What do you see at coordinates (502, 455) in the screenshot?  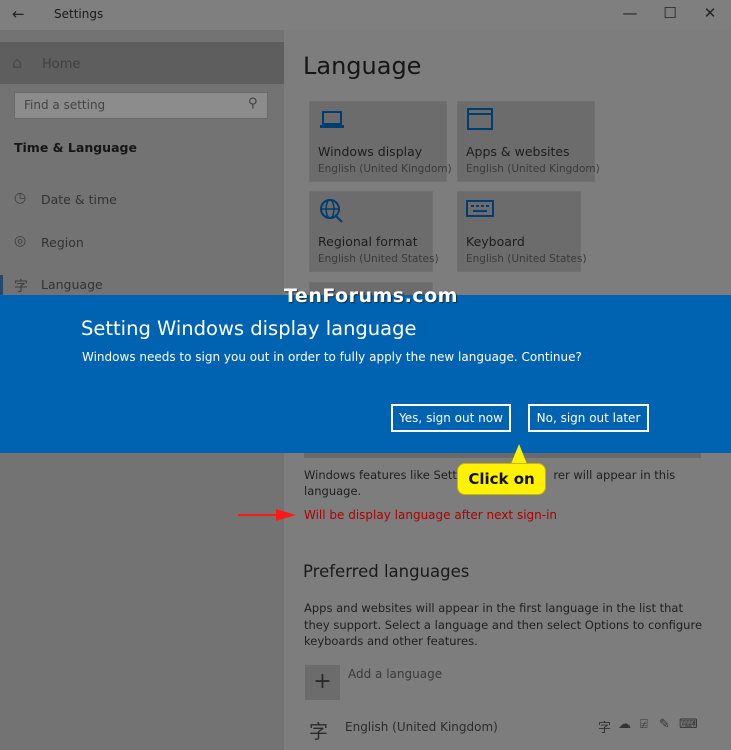 I see `dropdown-edge` at bounding box center [502, 455].